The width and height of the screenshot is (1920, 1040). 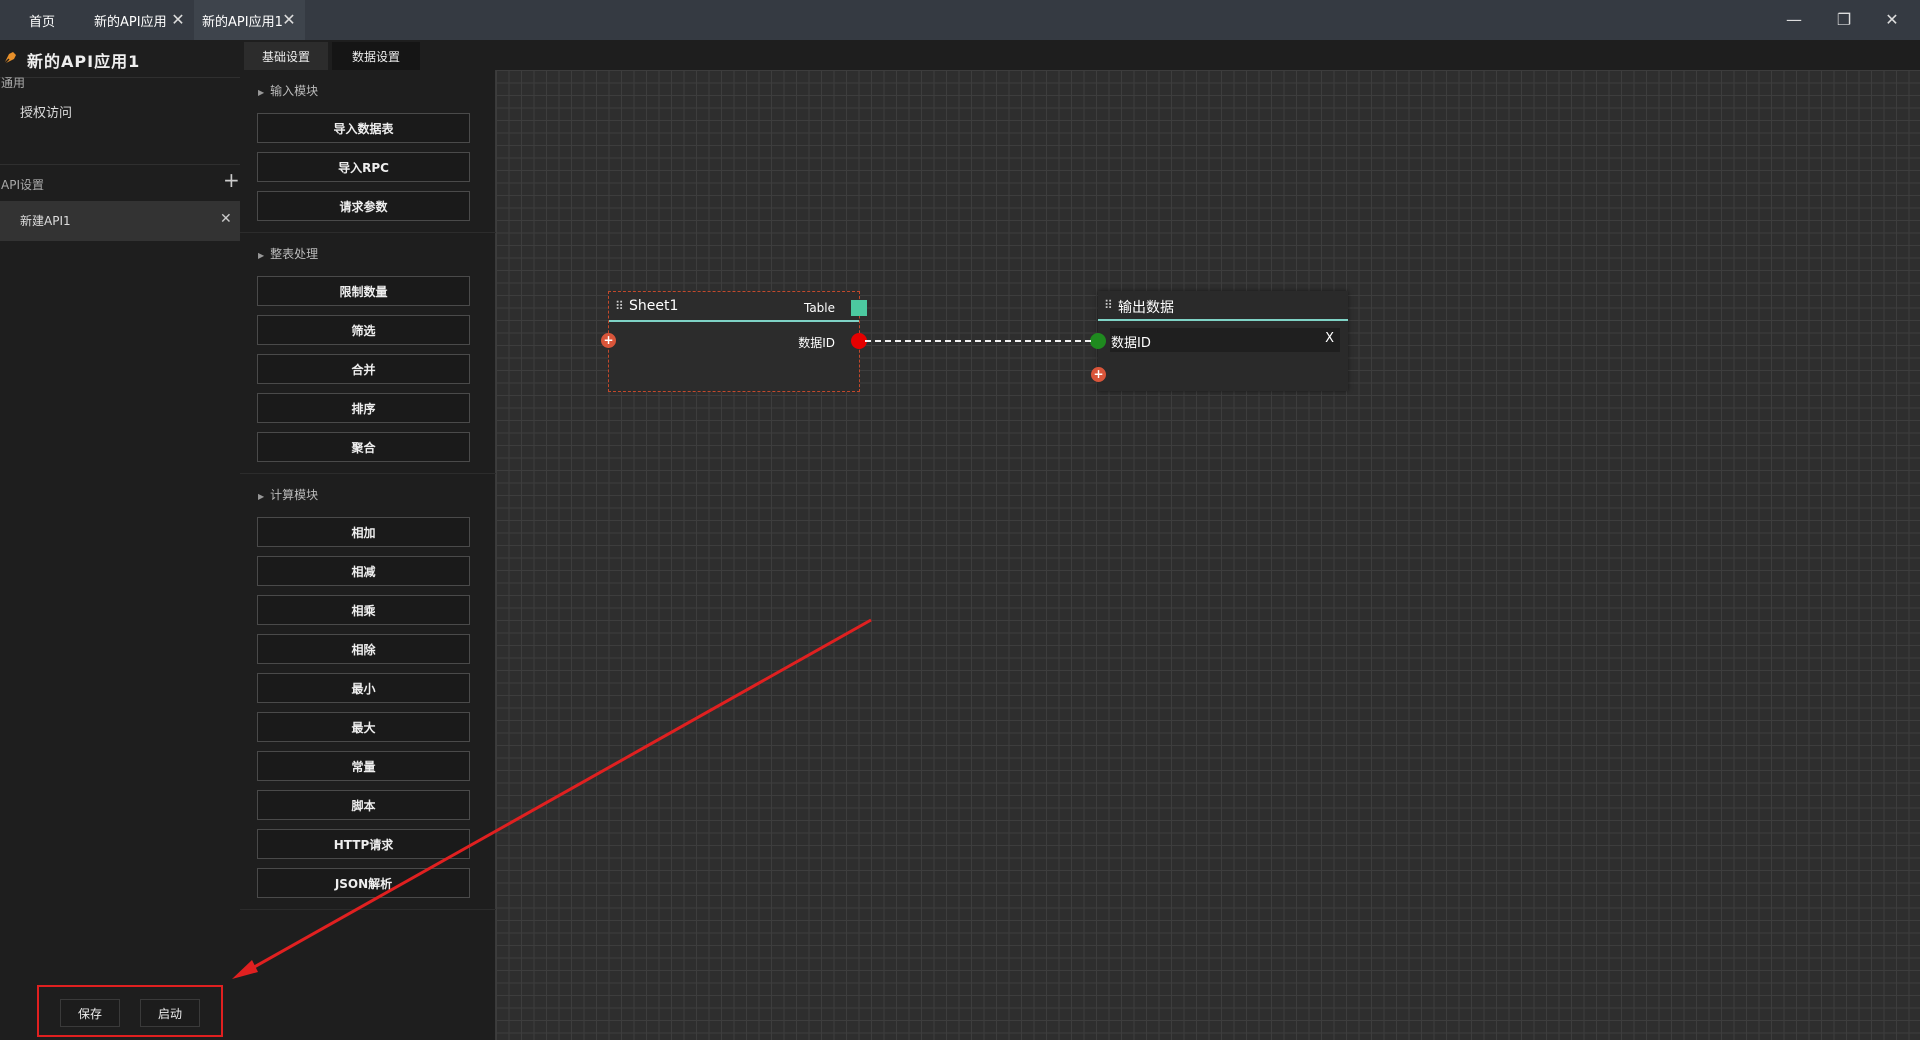 What do you see at coordinates (363, 291) in the screenshot?
I see `tool-limit-button: 限制数量` at bounding box center [363, 291].